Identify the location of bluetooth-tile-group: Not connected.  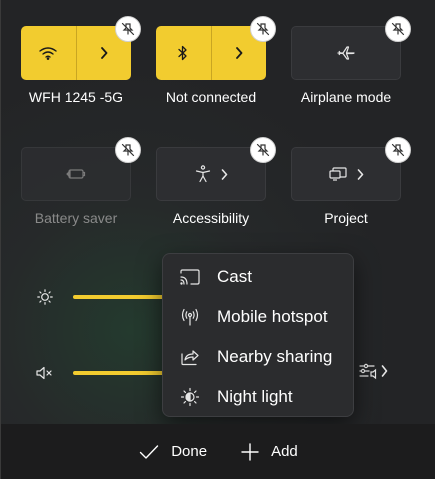
(216, 61).